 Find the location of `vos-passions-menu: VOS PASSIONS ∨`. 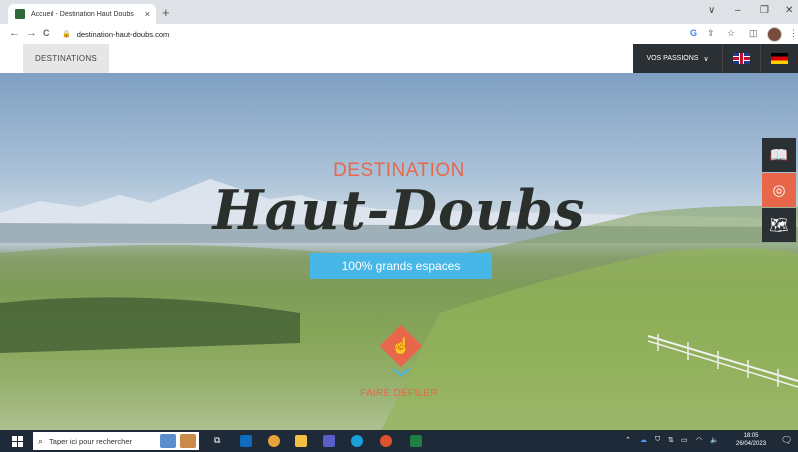

vos-passions-menu: VOS PASSIONS ∨ is located at coordinates (677, 58).